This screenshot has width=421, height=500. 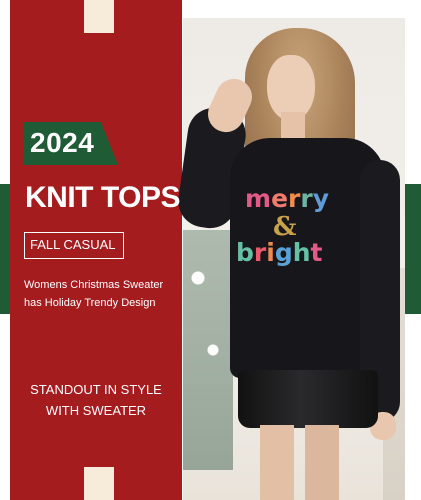 What do you see at coordinates (321, 198) in the screenshot?
I see `merry-letter: y` at bounding box center [321, 198].